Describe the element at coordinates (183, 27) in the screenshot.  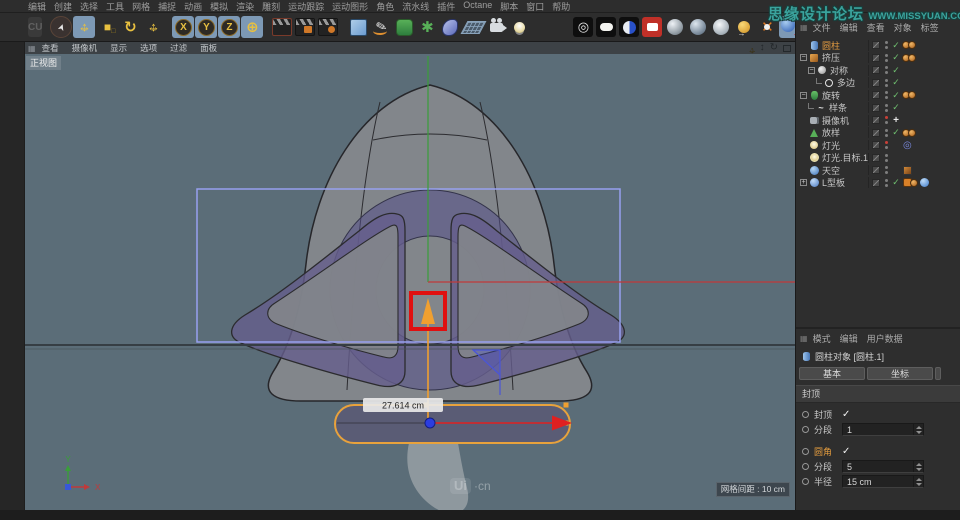
I see `lock-x-axis: X` at that location.